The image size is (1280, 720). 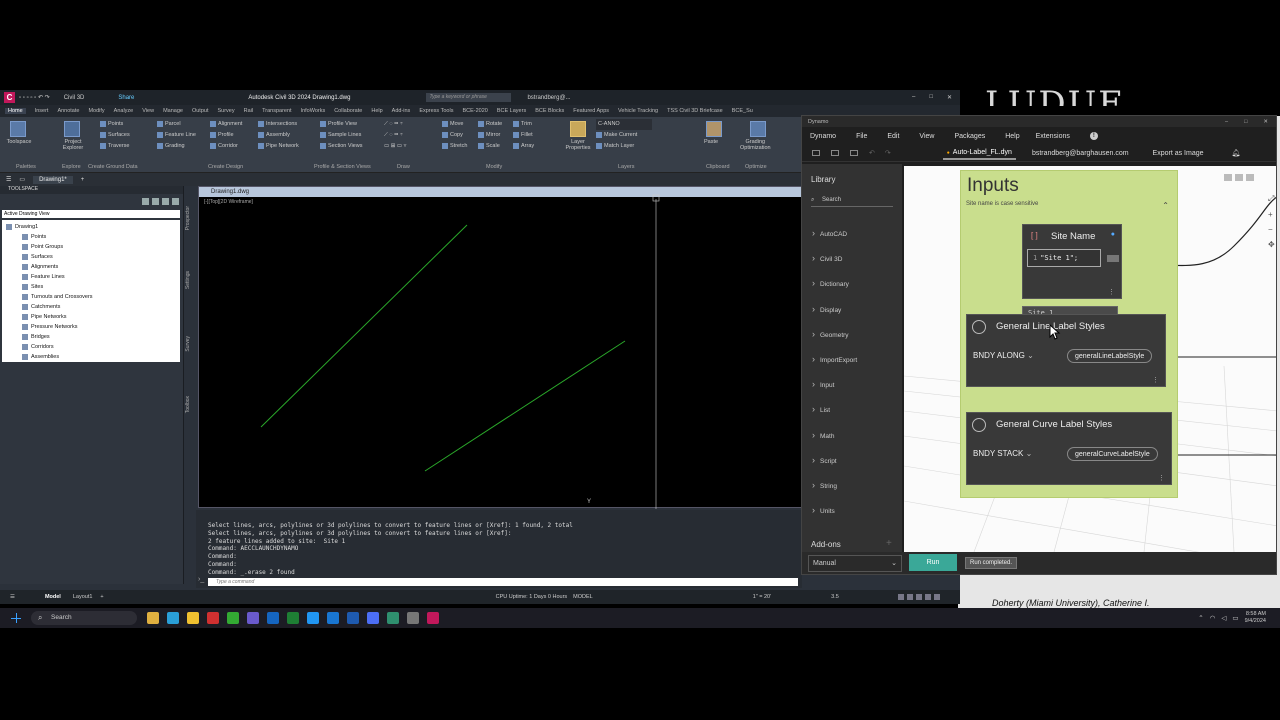 What do you see at coordinates (188, 344) in the screenshot?
I see `side-tab-survey: Survey` at bounding box center [188, 344].